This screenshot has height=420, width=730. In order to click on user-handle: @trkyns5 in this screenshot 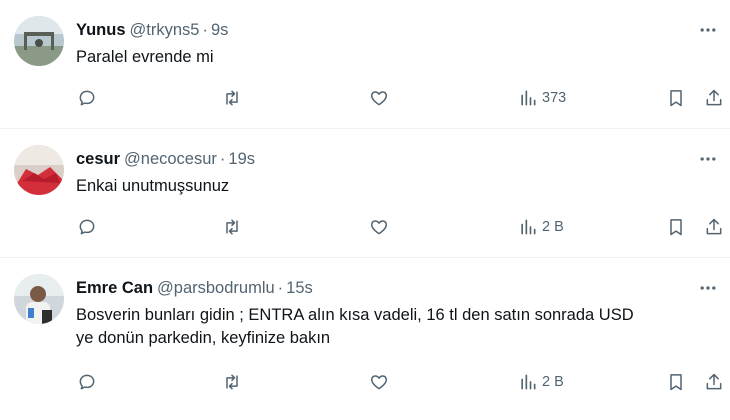, I will do `click(165, 30)`.